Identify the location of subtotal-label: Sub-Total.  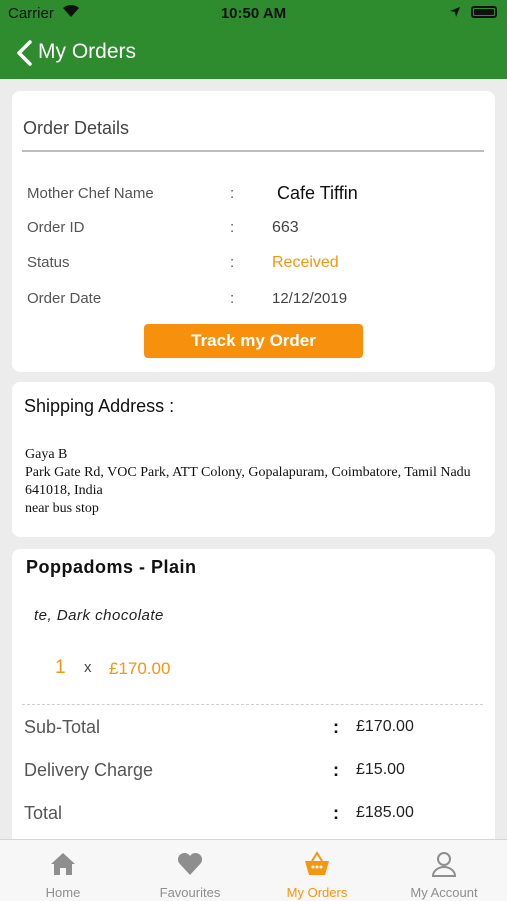
(62, 727).